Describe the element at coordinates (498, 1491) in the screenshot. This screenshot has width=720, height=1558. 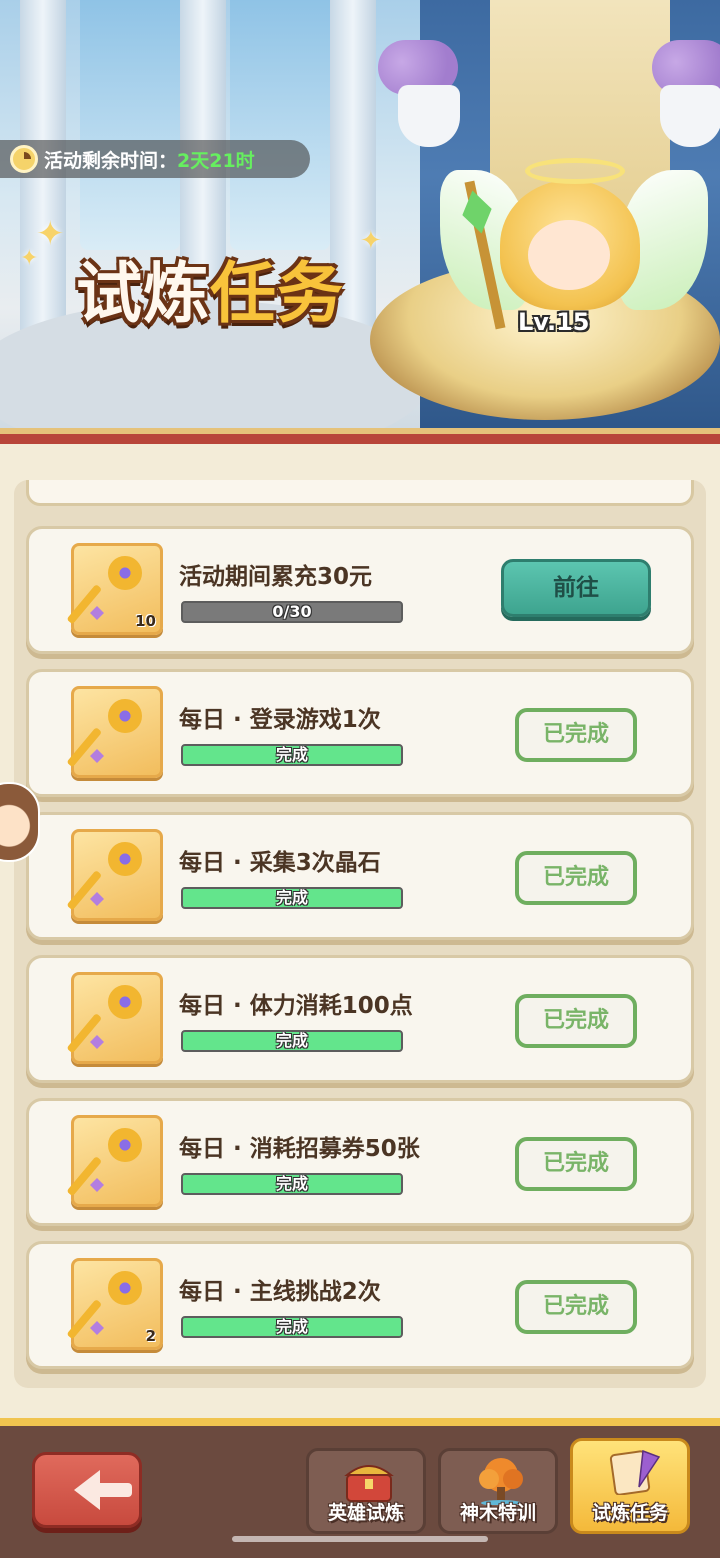
I see `tab-divine-tree: 神木特训` at that location.